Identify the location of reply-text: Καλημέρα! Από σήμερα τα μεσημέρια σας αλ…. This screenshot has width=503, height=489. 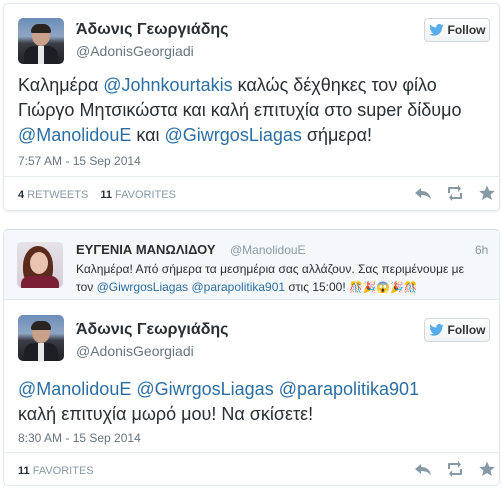
(276, 278).